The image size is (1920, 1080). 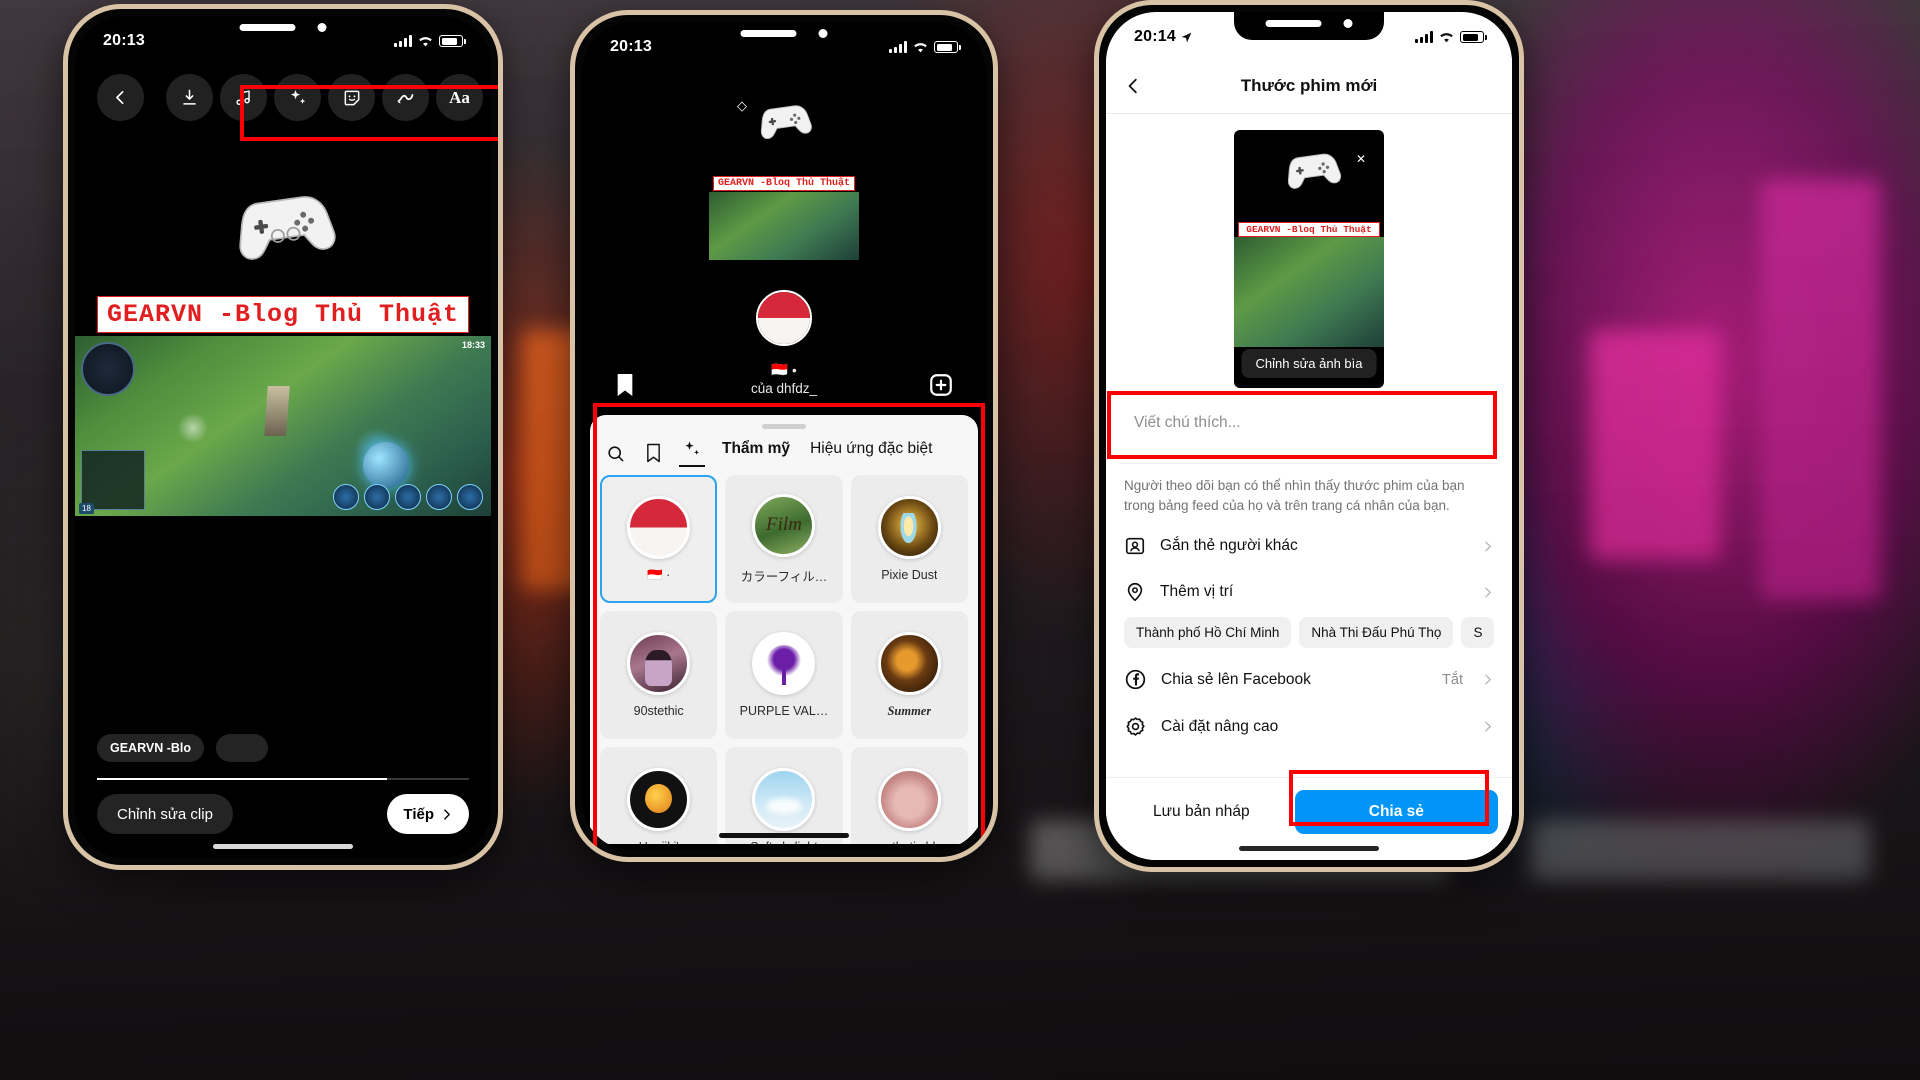 I want to click on filter-cell: Soft skylight, so click(x=784, y=795).